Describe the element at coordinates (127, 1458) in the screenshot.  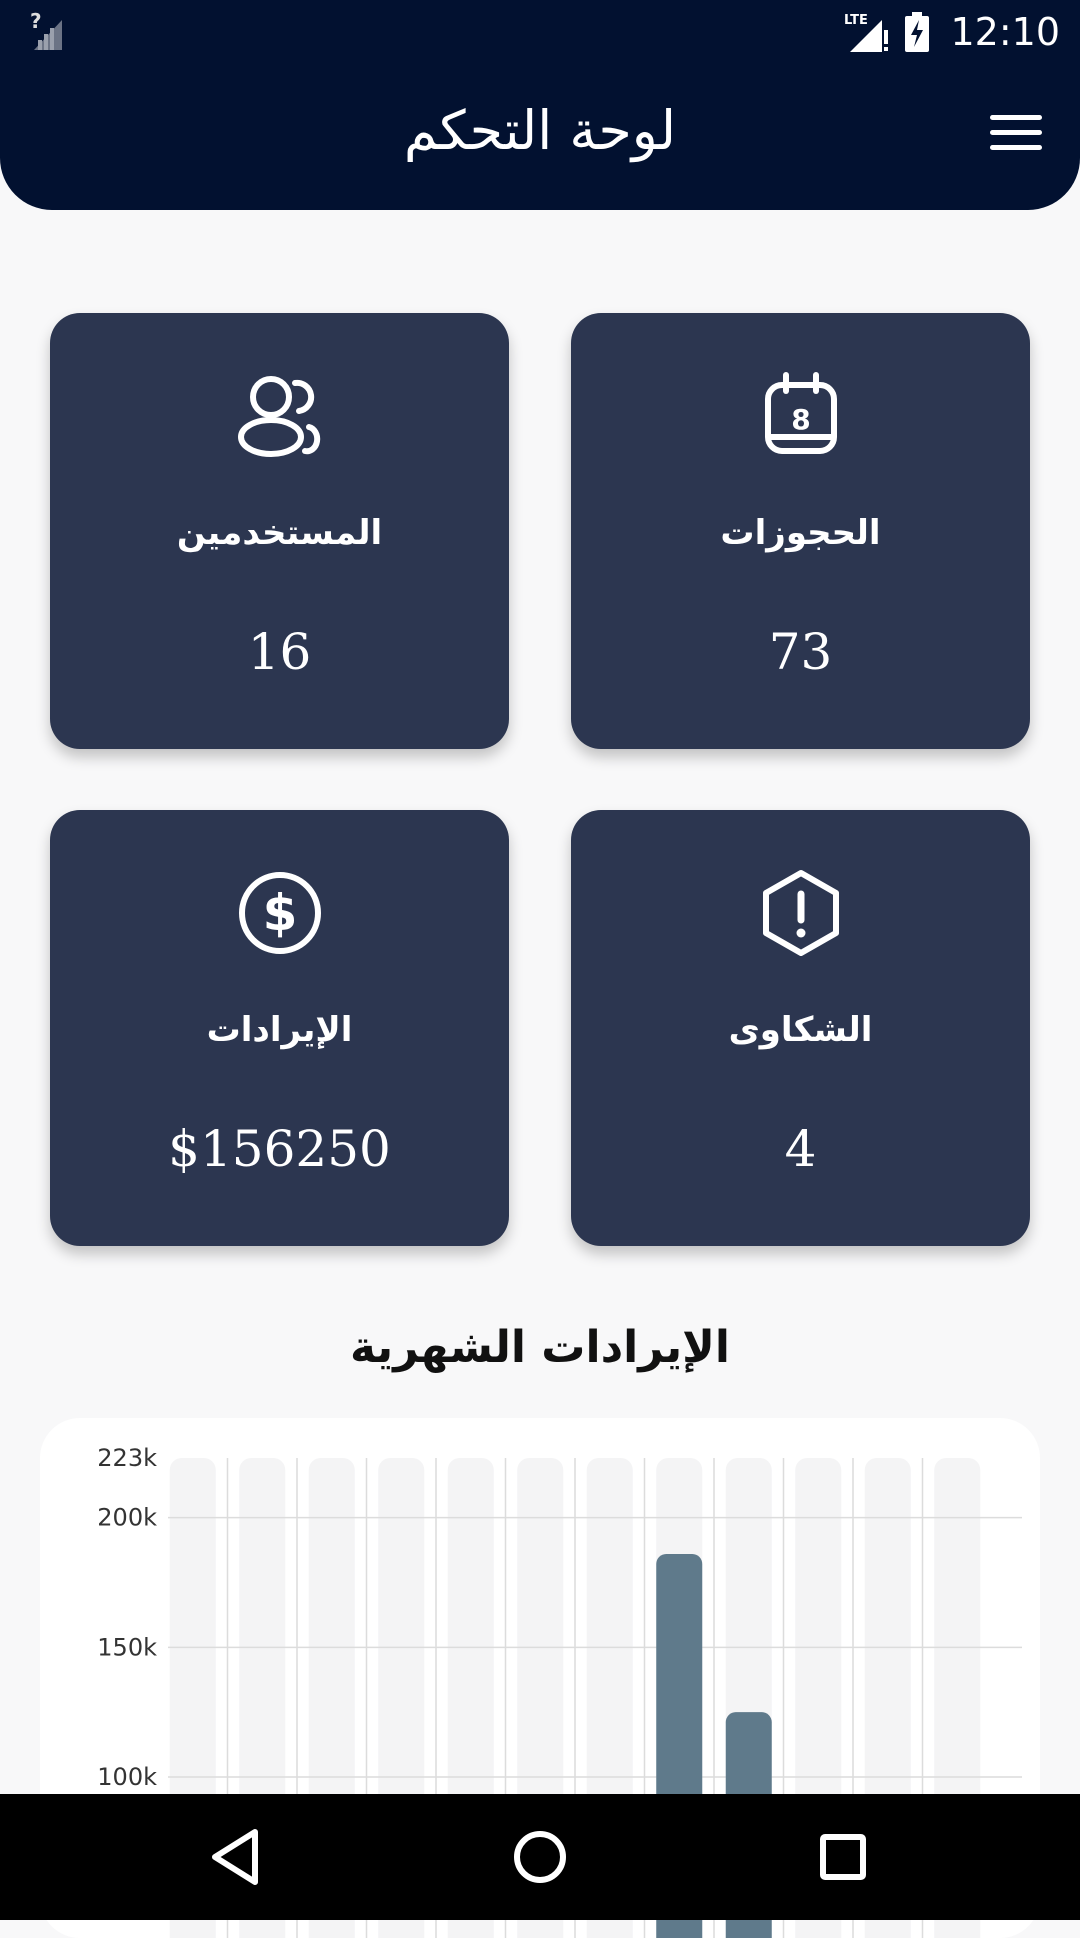
I see `y-tick-label: 223k` at that location.